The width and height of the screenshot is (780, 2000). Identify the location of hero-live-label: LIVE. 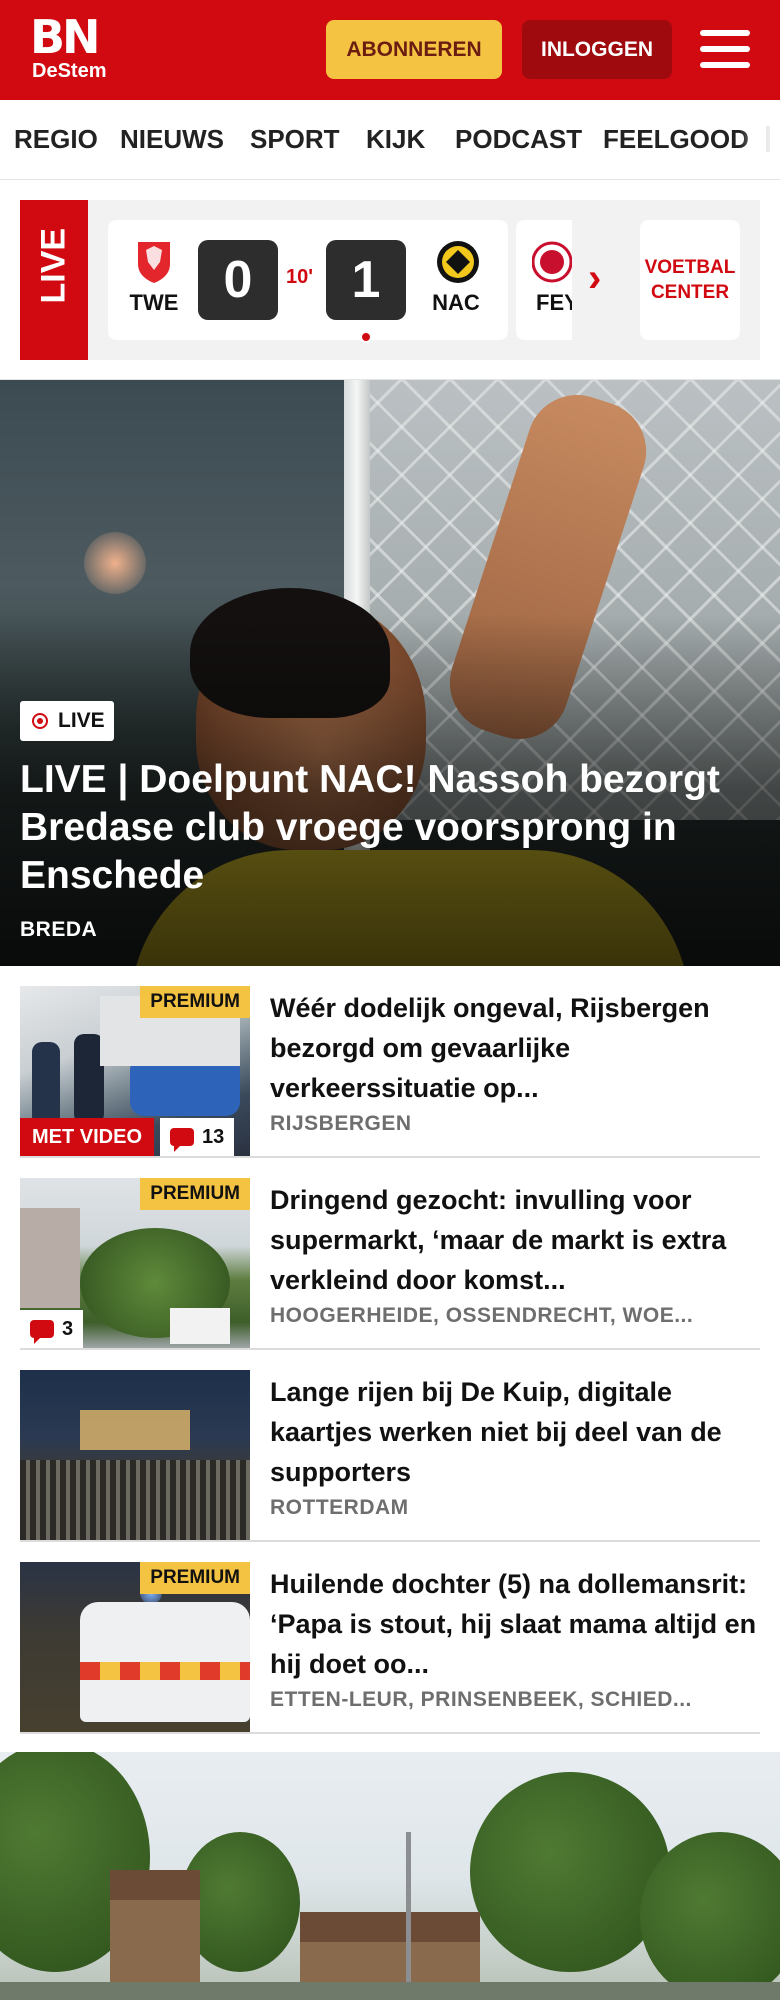
(81, 720).